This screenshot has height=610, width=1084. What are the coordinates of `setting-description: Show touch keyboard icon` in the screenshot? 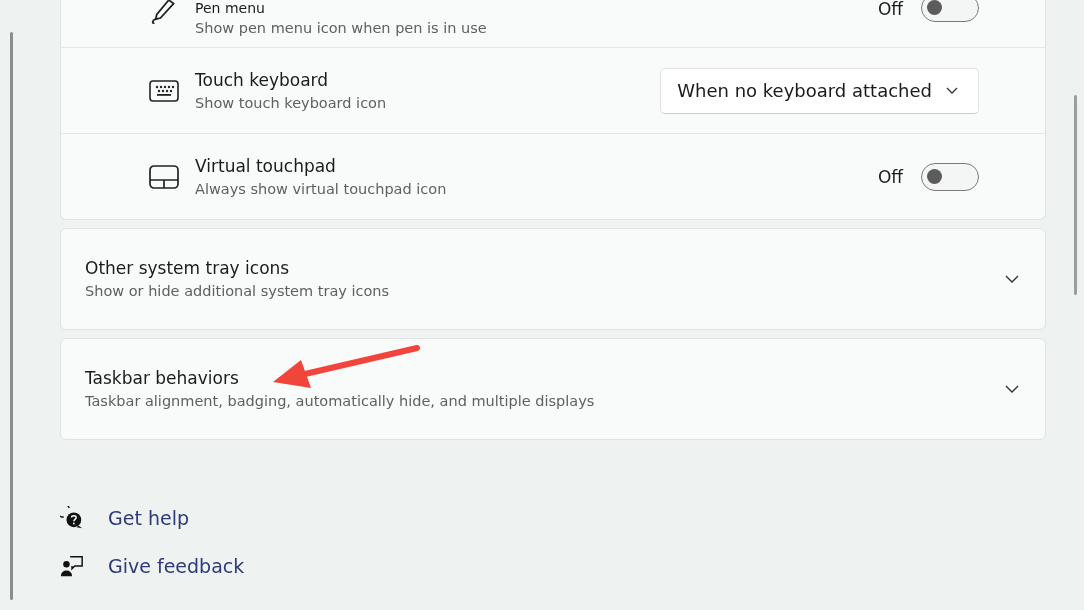 It's located at (291, 103).